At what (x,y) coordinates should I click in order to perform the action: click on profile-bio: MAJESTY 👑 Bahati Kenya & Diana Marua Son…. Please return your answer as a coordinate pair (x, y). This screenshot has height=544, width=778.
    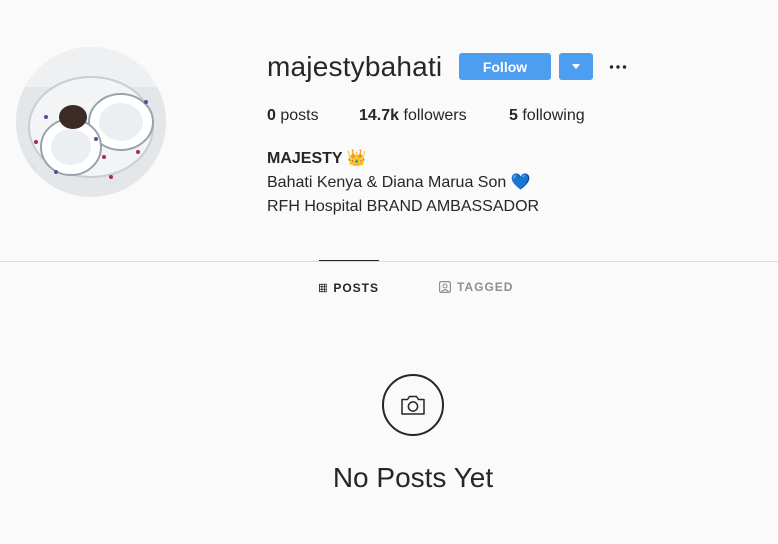
    Looking at the image, I should click on (403, 183).